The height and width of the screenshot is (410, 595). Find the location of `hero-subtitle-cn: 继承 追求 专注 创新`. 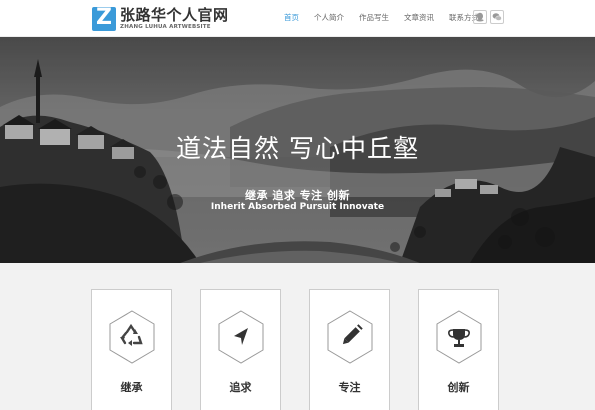

hero-subtitle-cn: 继承 追求 专注 创新 is located at coordinates (297, 195).